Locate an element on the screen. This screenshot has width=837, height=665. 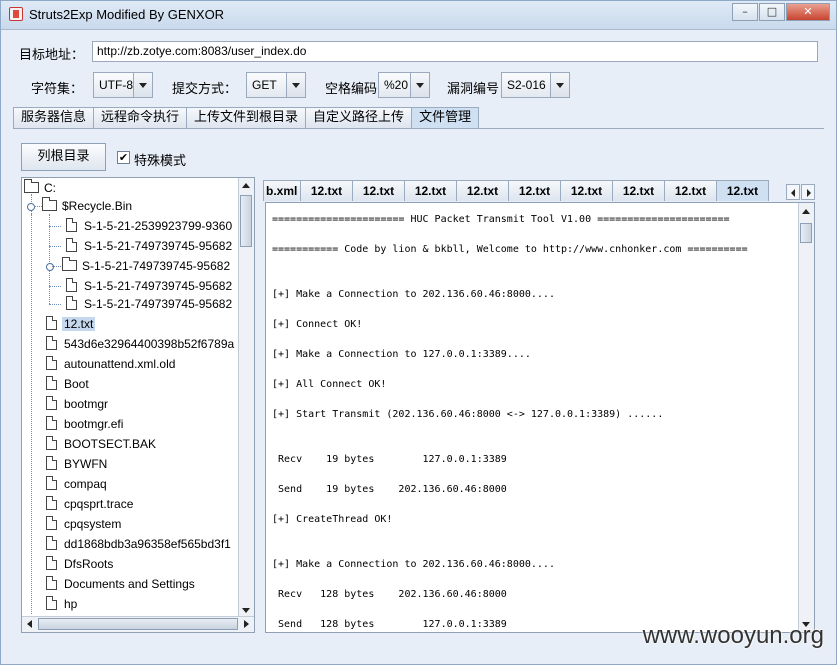
content-vertical-scrollbar is located at coordinates (806, 417).